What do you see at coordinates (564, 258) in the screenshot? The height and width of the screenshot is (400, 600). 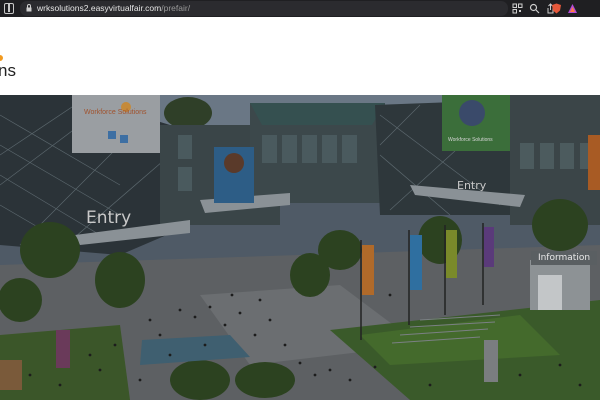 I see `information-booth-sign: Information` at bounding box center [564, 258].